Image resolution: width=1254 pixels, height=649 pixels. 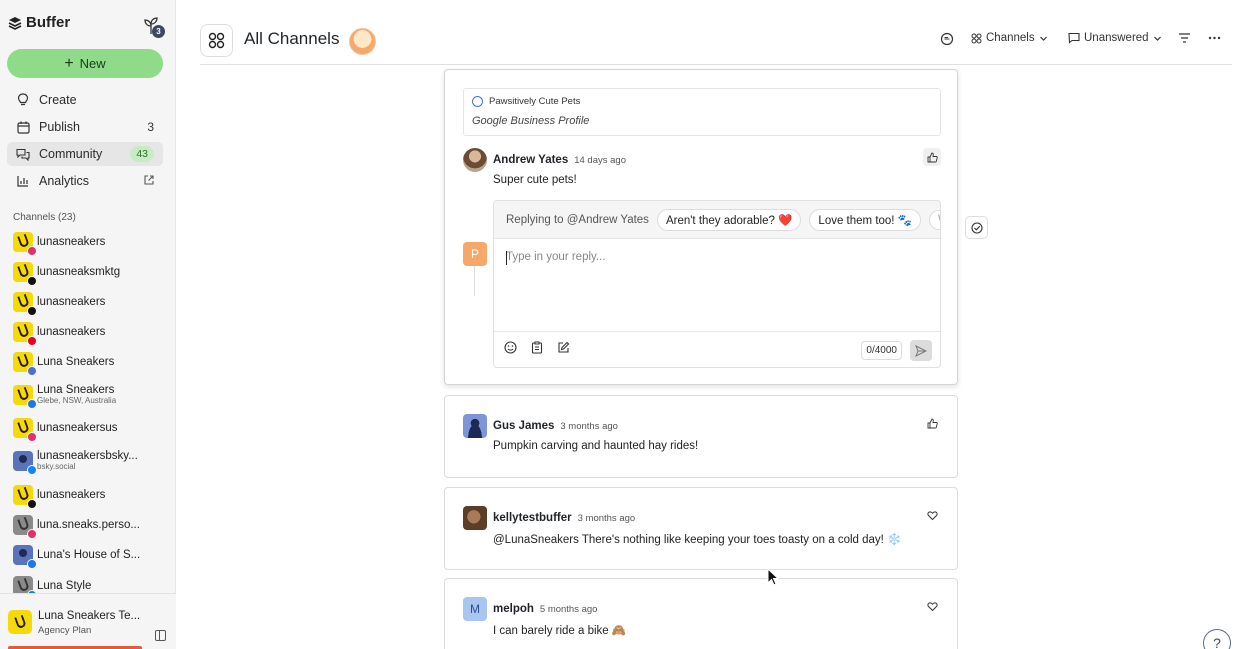 What do you see at coordinates (537, 350) in the screenshot?
I see `clipboard-icon` at bounding box center [537, 350].